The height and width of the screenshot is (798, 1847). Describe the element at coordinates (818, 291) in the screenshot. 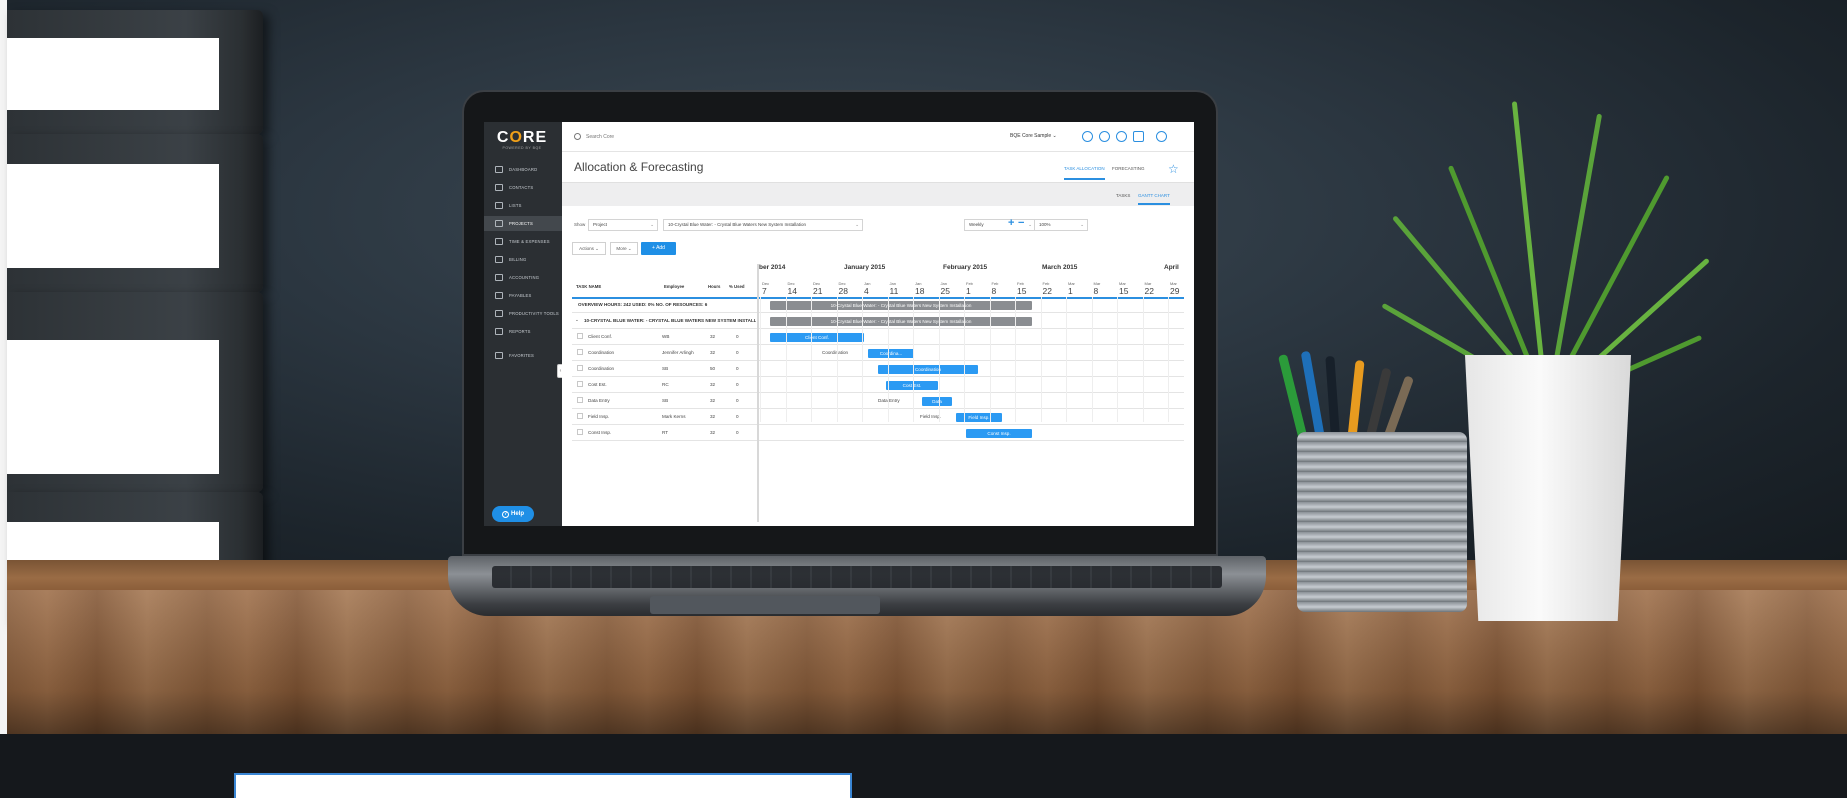

I see `week-day-label: 21` at that location.